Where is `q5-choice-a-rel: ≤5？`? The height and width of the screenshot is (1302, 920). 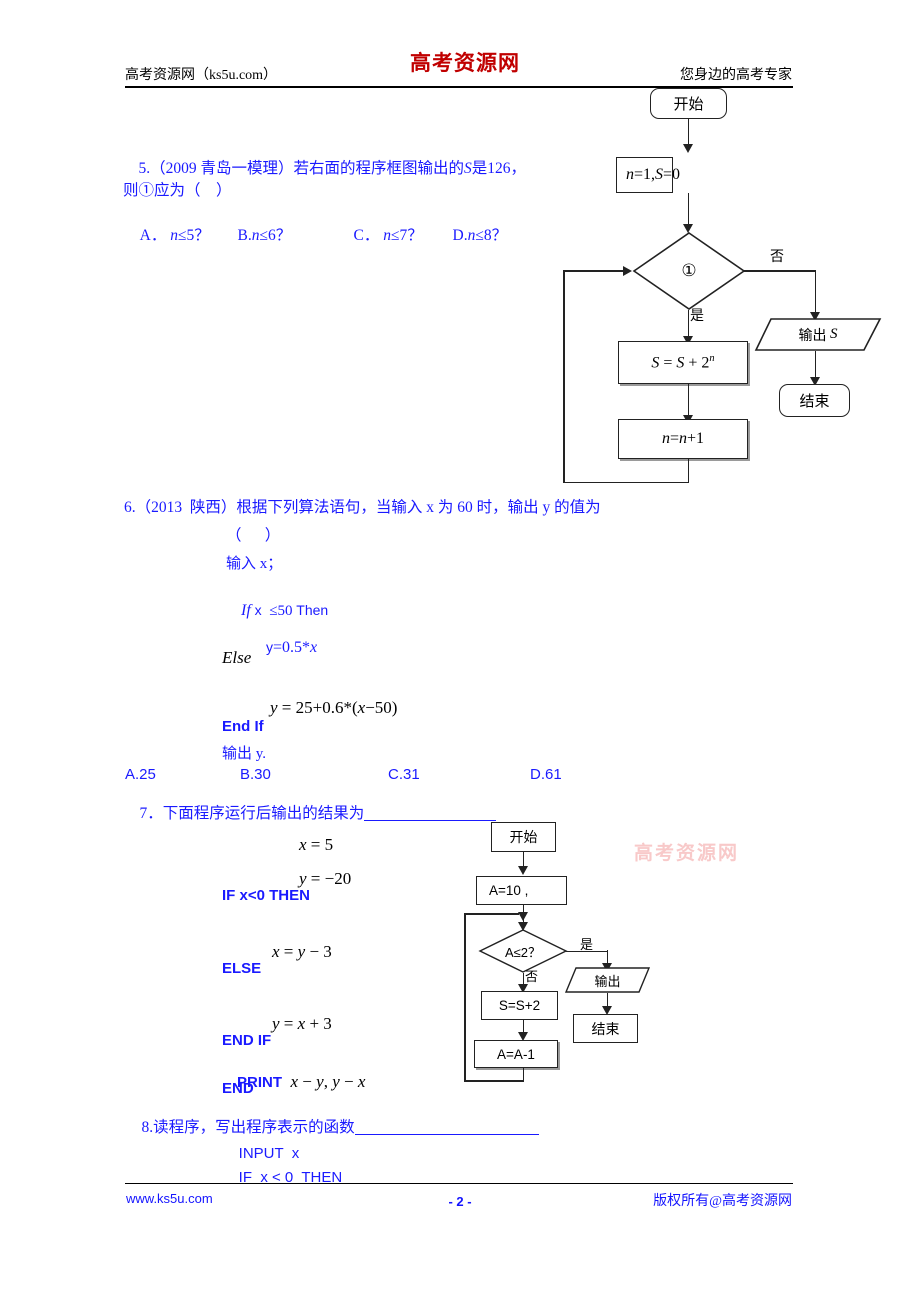
q5-choice-a-rel: ≤5？ is located at coordinates (193, 235).